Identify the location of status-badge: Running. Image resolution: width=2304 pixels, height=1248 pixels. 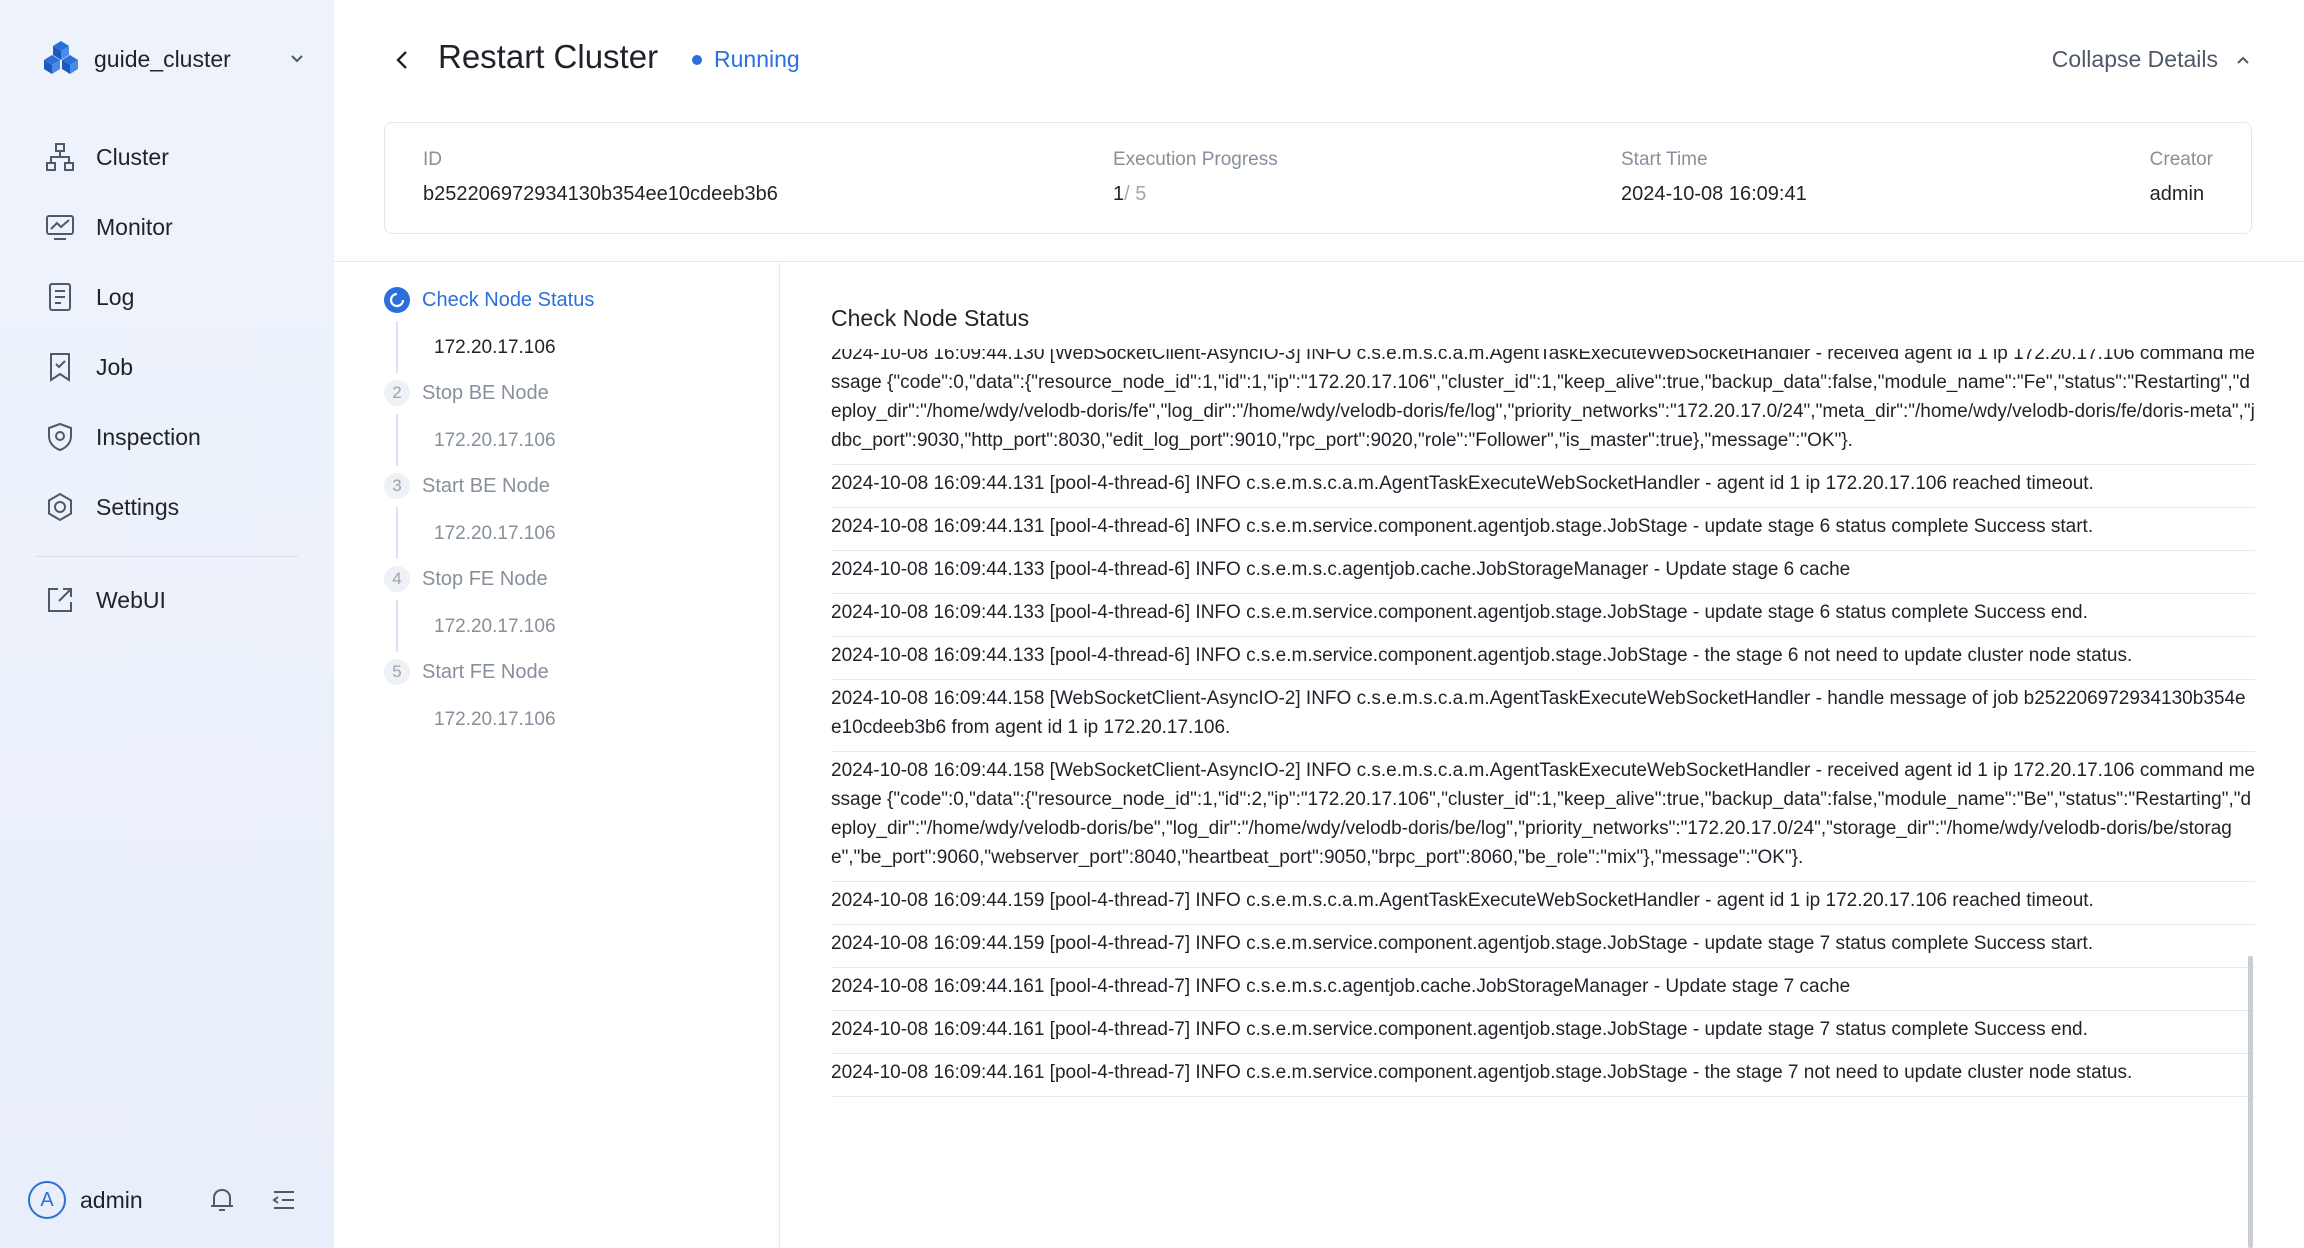
(746, 59).